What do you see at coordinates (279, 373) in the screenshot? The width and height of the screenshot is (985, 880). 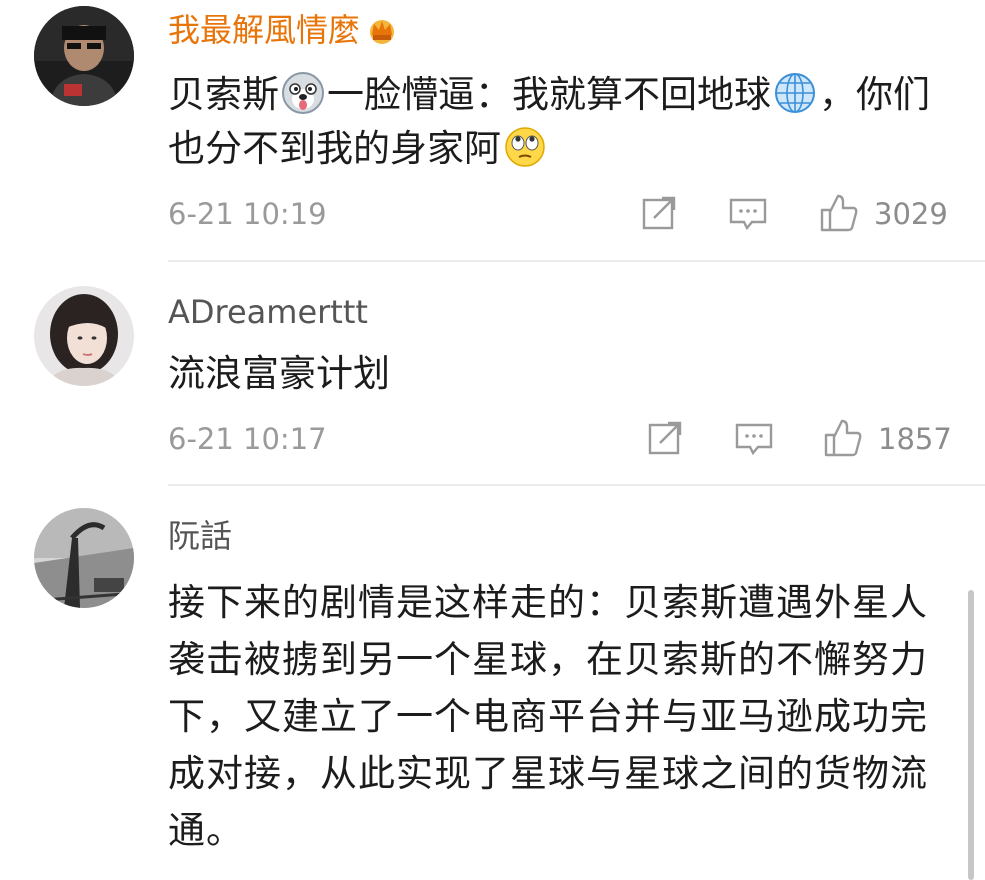 I see `comment-text: 流浪富豪计划` at bounding box center [279, 373].